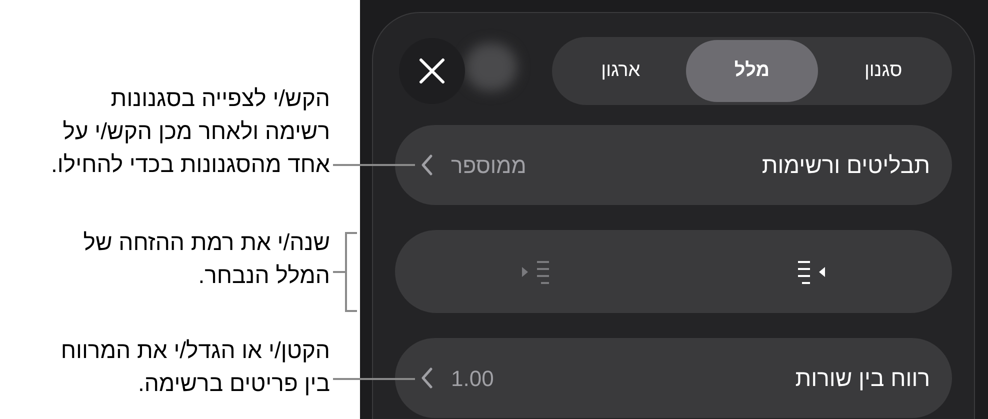  What do you see at coordinates (190, 131) in the screenshot?
I see `callout-text: הקש/י לצפייה בסגנונות רשימה ולאחר מכן הקש/י על אחד מהסגנונות בכדי להחילו.` at bounding box center [190, 131].